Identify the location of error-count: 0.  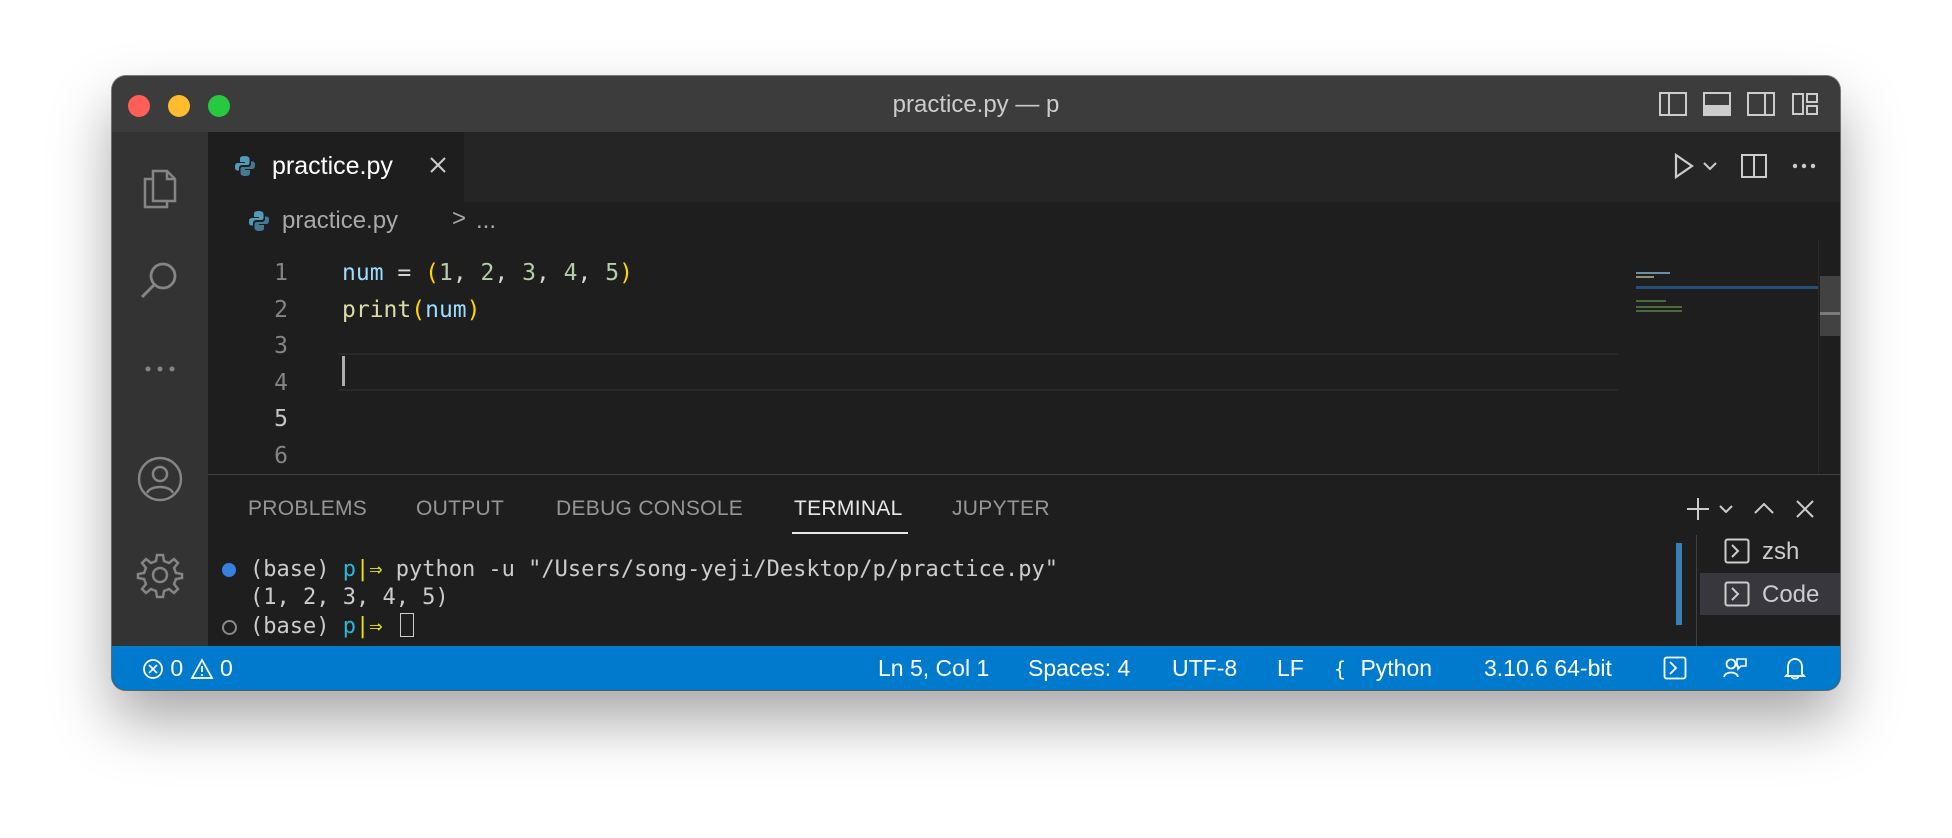
(177, 668).